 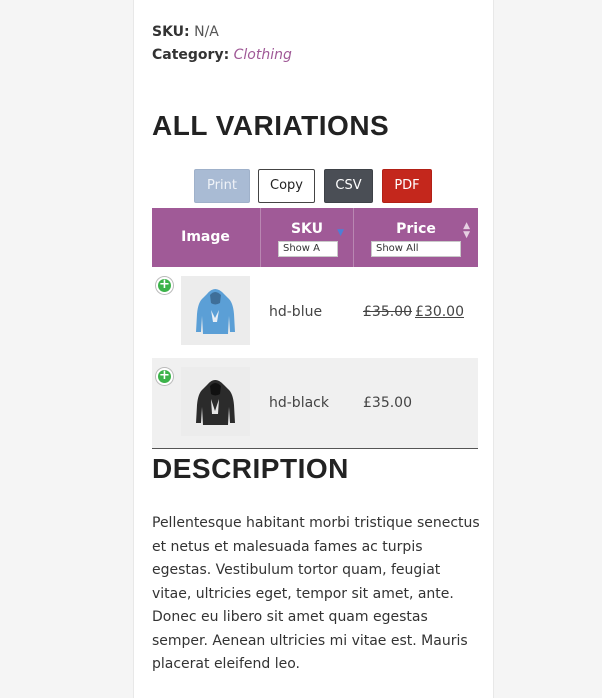 I want to click on row-price: £35.00 £30.00, so click(x=413, y=312).